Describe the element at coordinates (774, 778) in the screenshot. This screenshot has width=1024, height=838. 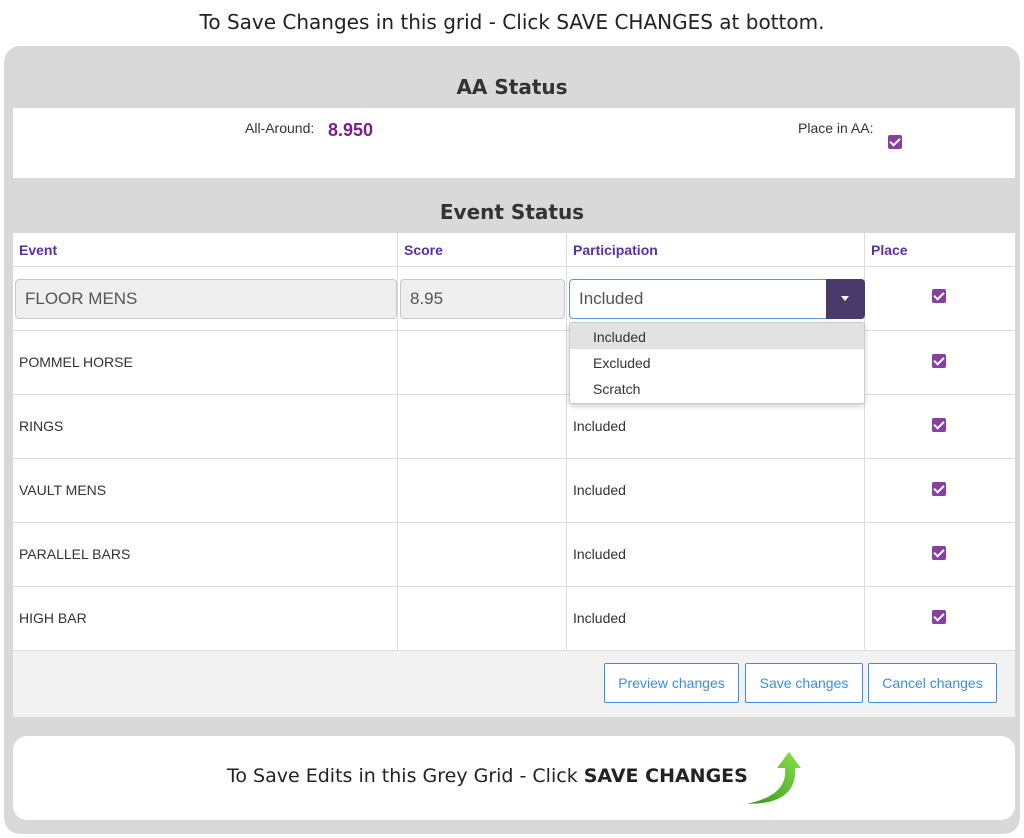
I see `curved-arrow-icon` at that location.